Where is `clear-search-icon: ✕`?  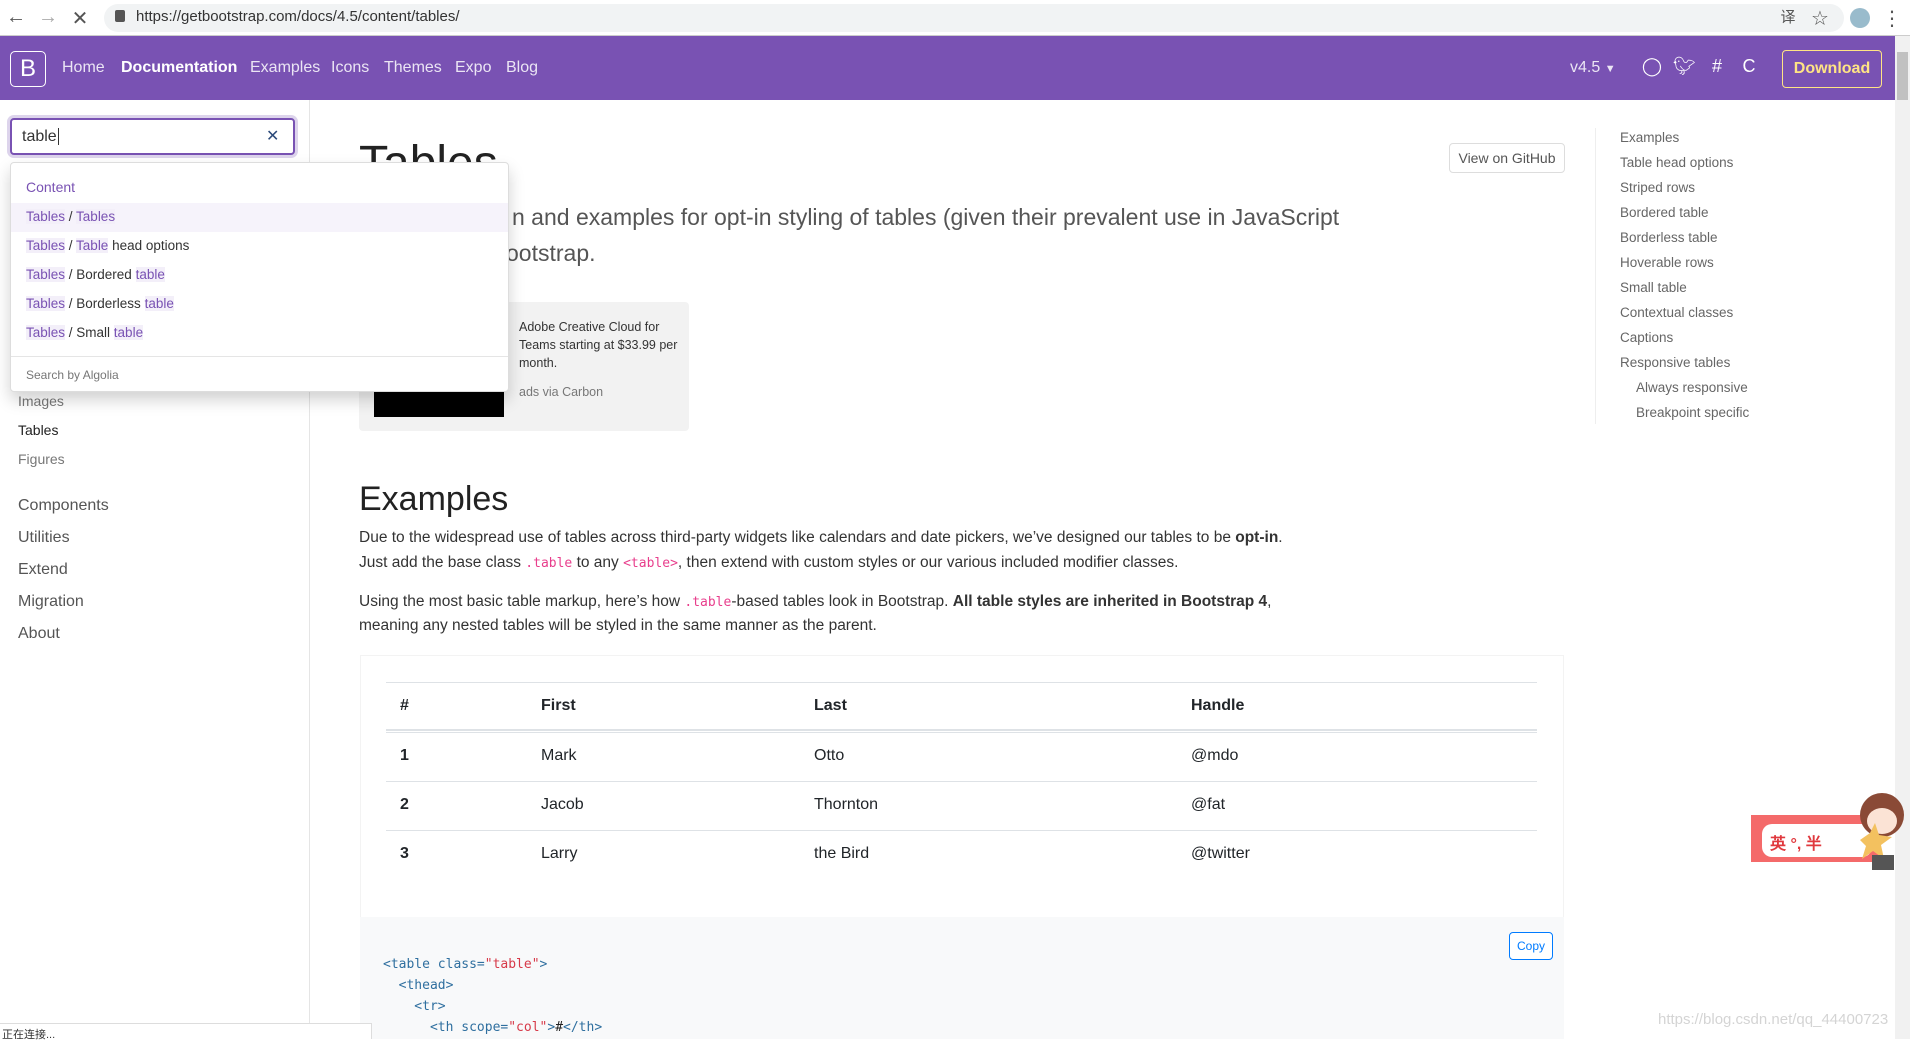 clear-search-icon: ✕ is located at coordinates (272, 136).